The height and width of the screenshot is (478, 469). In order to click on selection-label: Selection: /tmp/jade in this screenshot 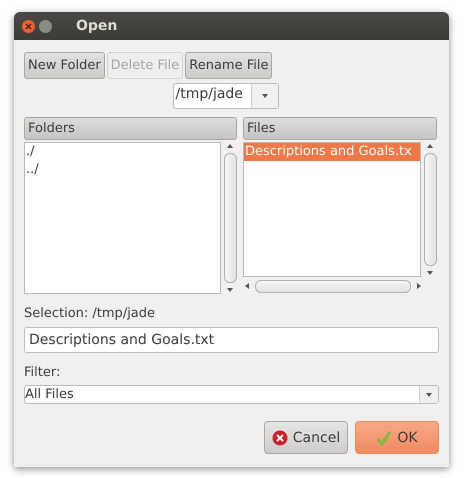, I will do `click(90, 313)`.